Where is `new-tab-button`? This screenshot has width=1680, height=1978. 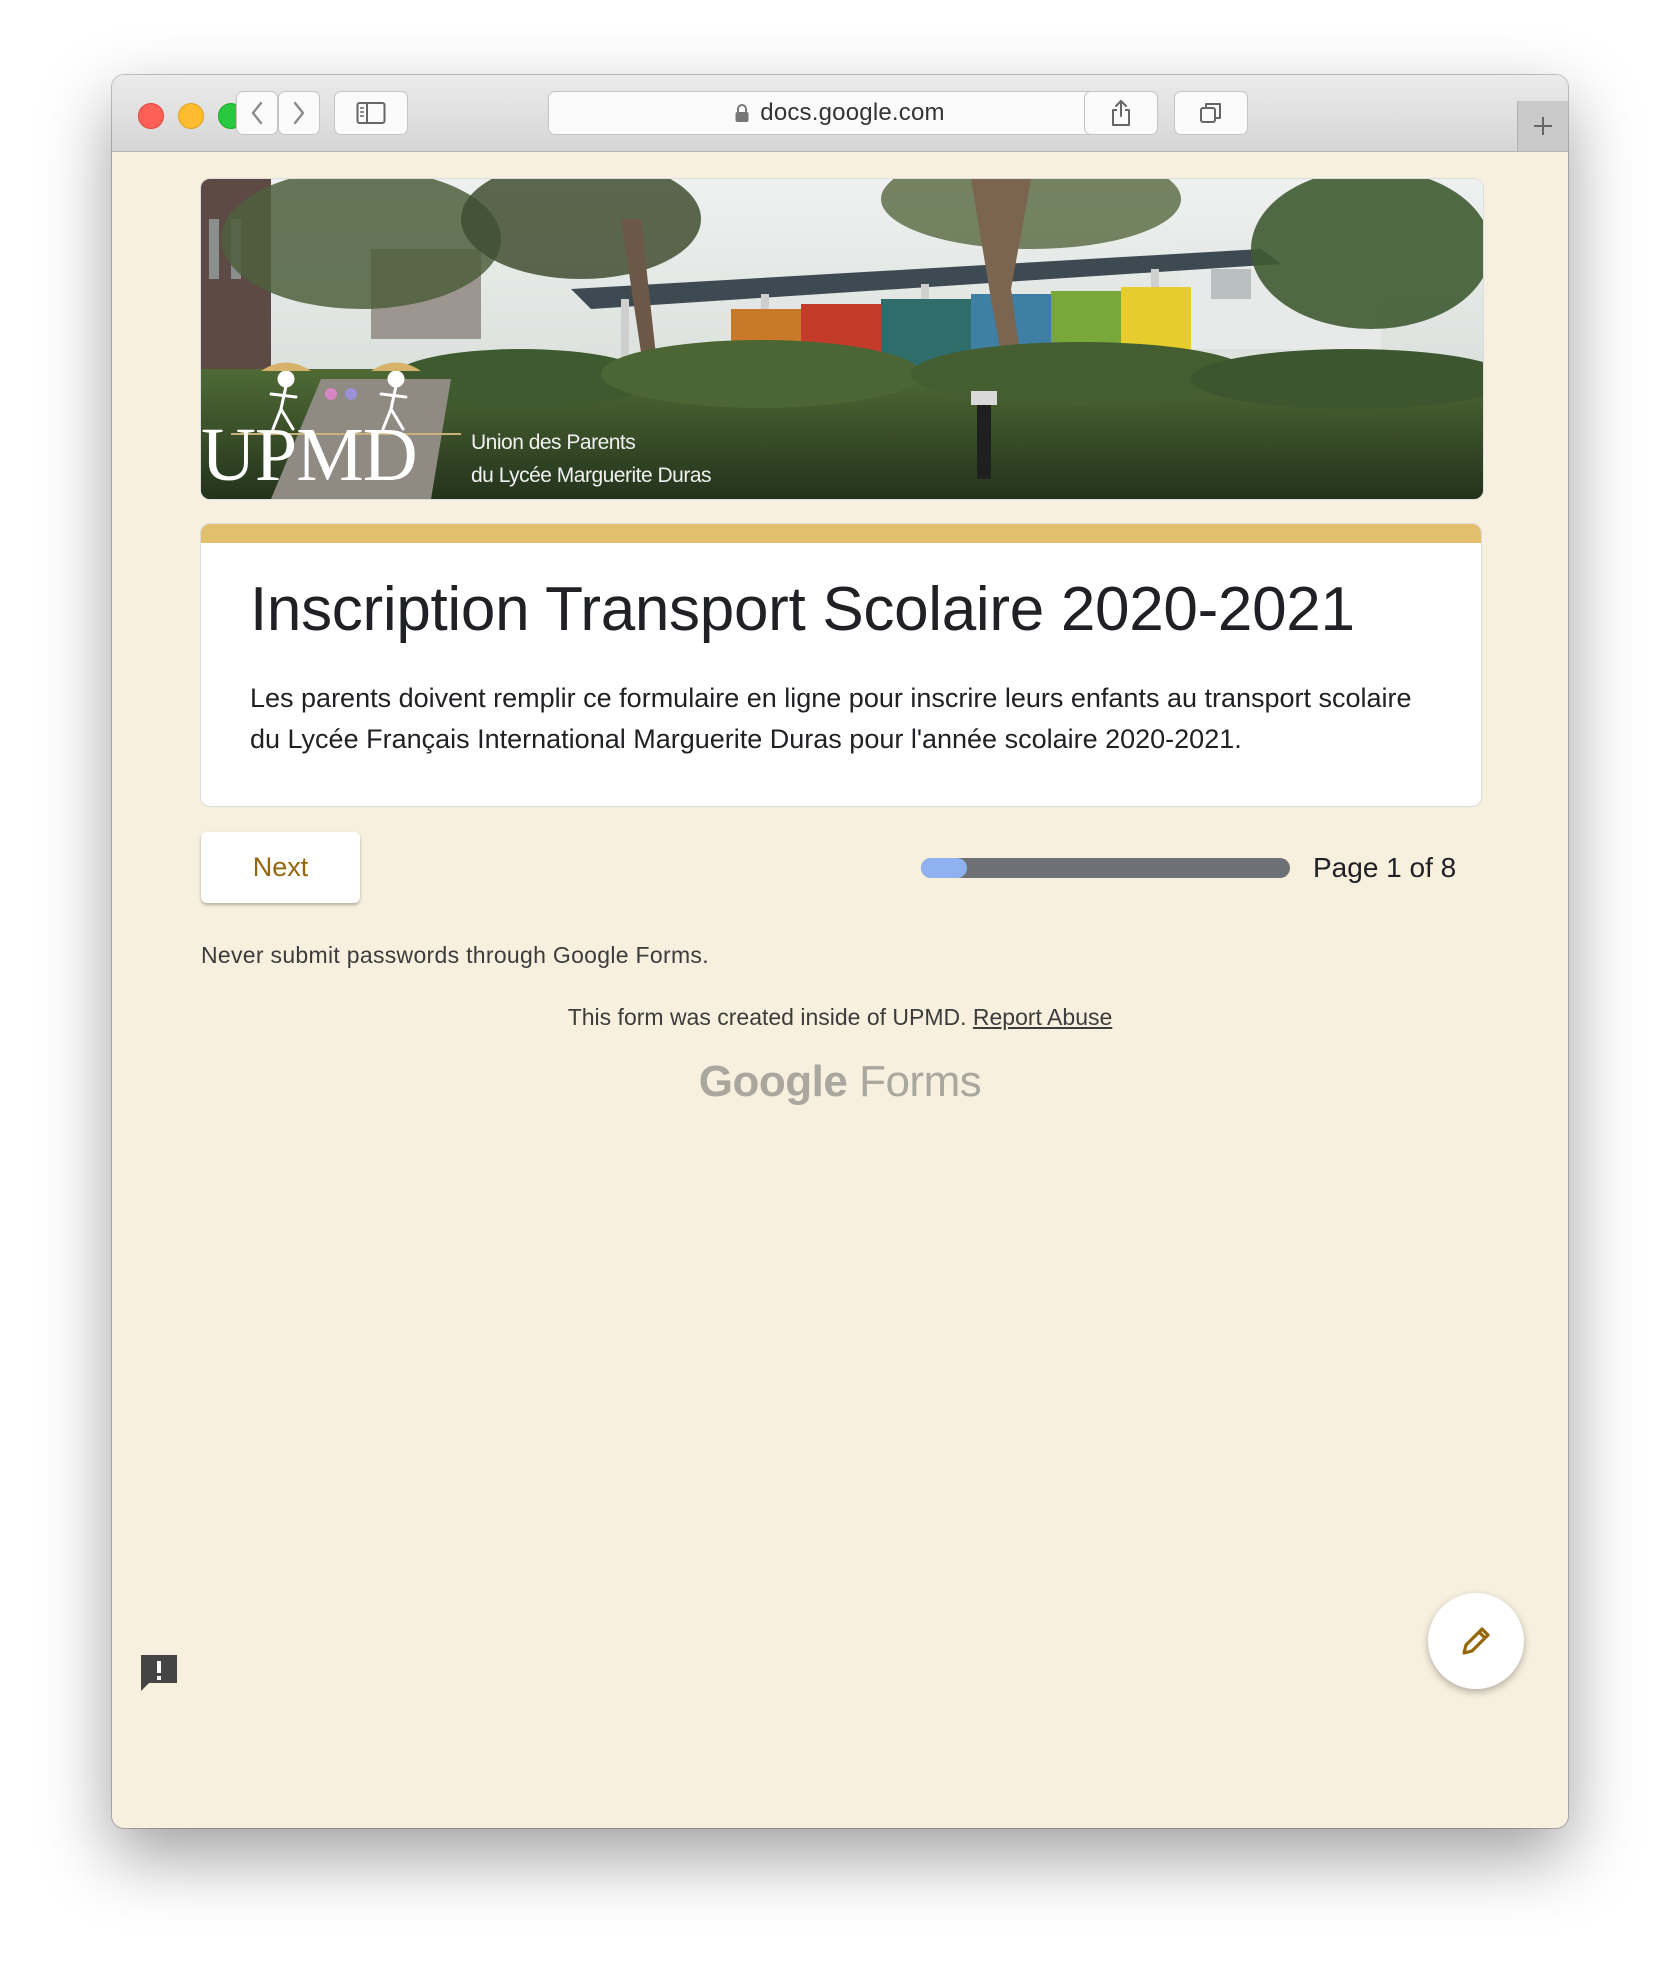
new-tab-button is located at coordinates (1542, 126).